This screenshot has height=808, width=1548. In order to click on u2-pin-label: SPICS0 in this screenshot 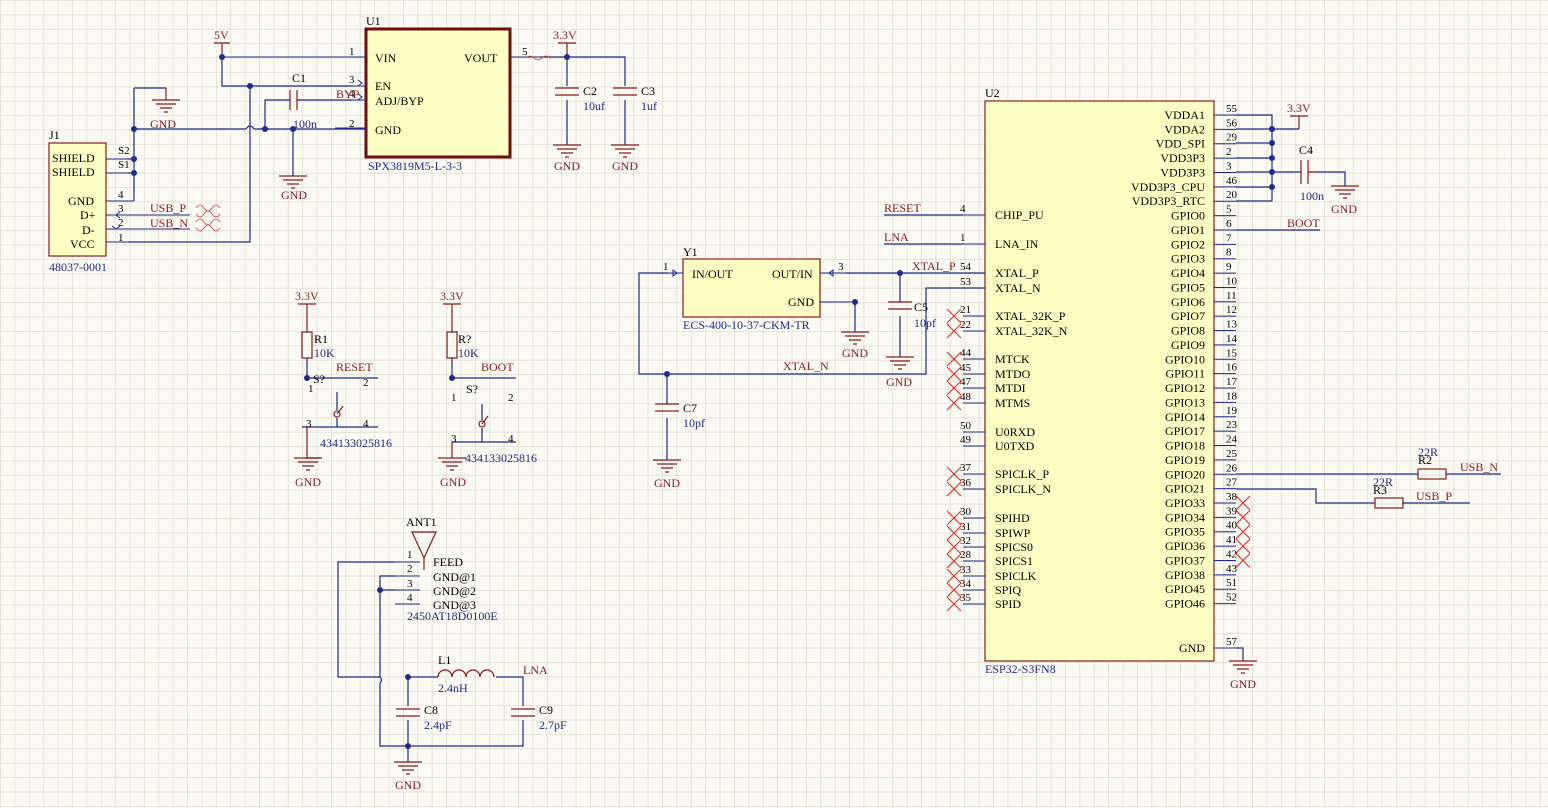, I will do `click(1014, 547)`.